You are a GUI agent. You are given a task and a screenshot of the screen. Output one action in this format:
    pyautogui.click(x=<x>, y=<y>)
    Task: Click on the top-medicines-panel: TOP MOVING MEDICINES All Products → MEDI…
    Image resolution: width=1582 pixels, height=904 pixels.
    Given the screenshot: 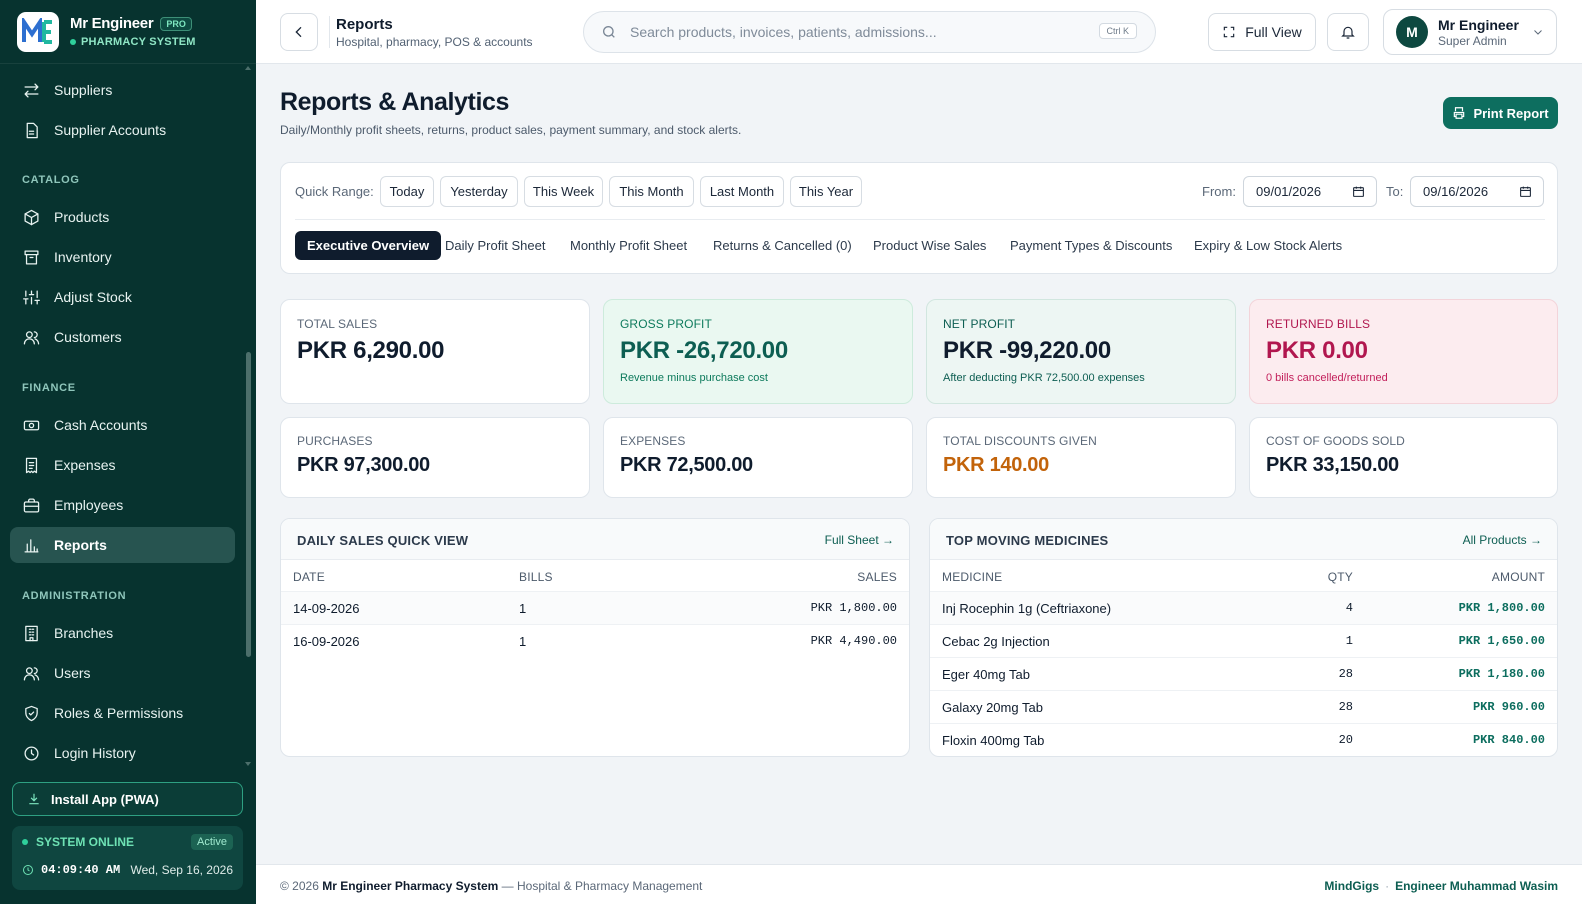 What is the action you would take?
    pyautogui.click(x=1243, y=637)
    